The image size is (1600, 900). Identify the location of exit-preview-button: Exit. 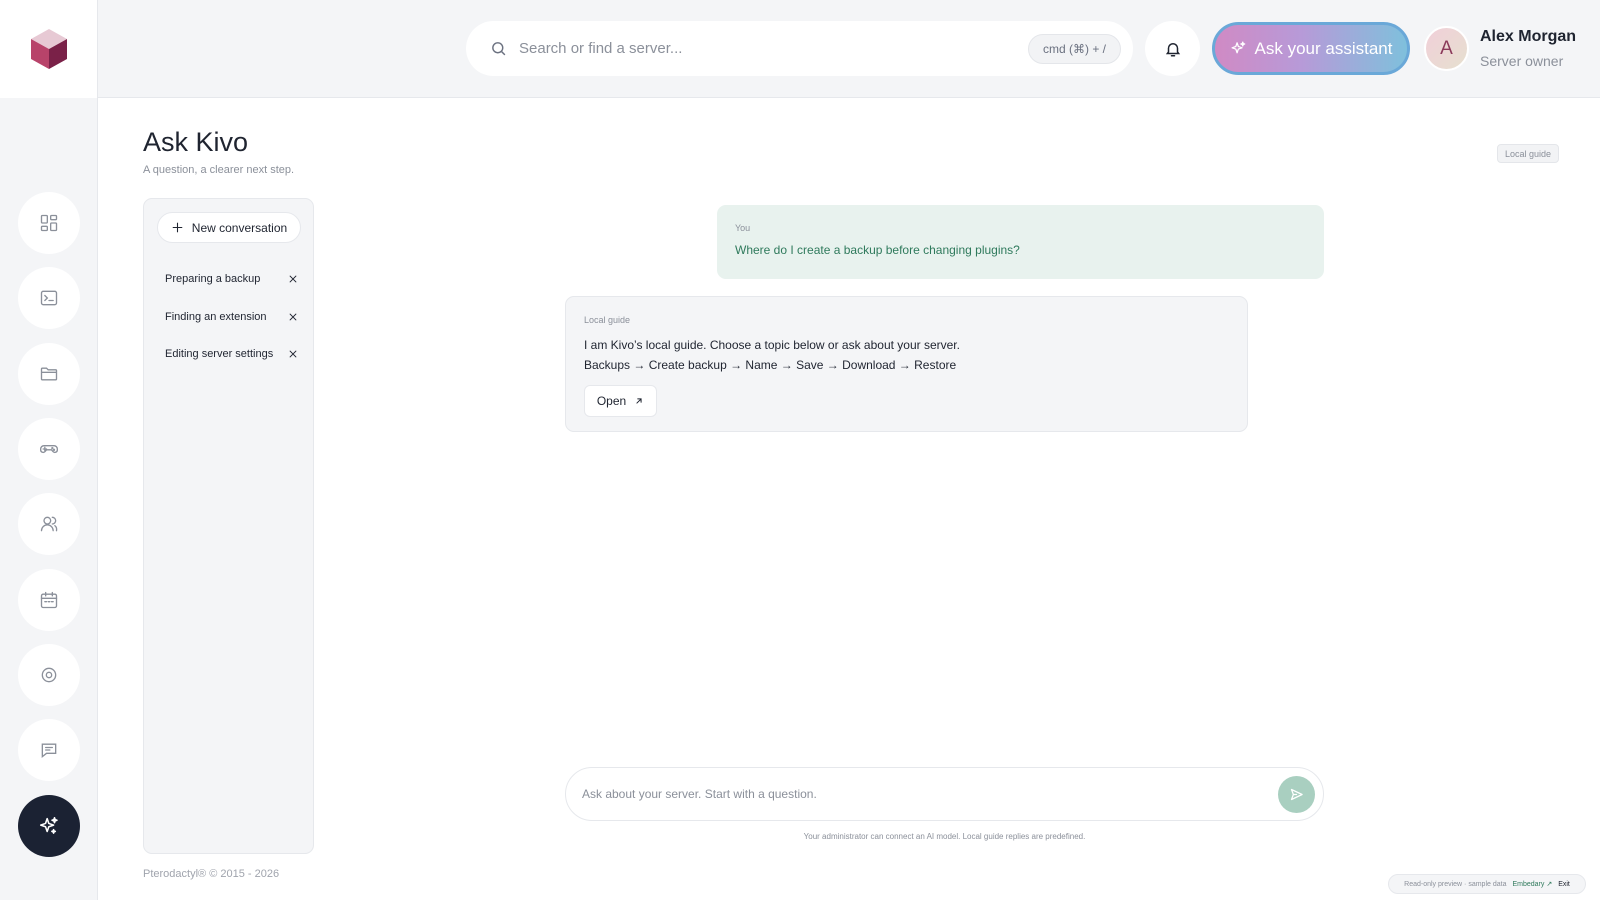
(1564, 884).